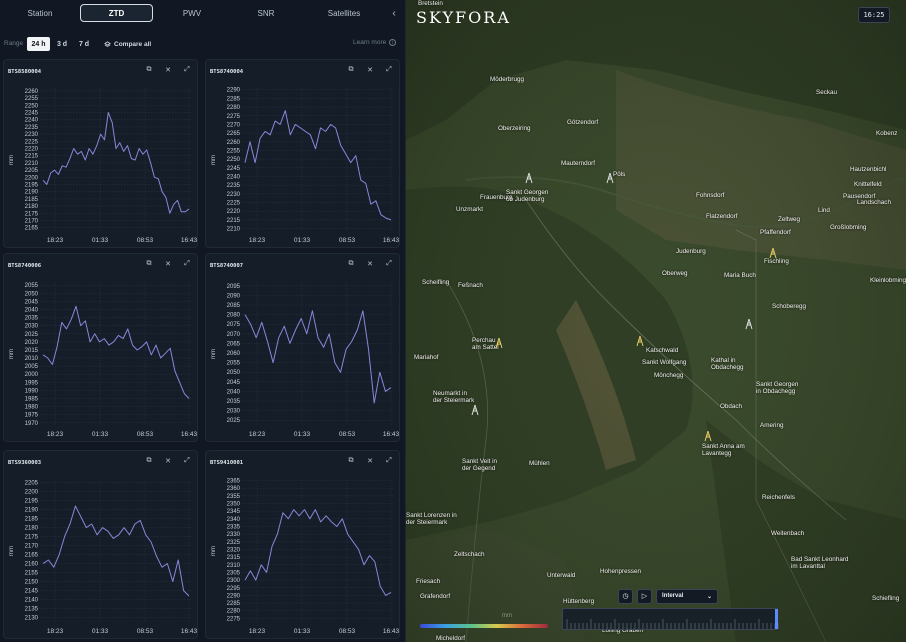 Image resolution: width=906 pixels, height=642 pixels. Describe the element at coordinates (673, 624) in the screenshot. I see `timeline-ticks` at that location.